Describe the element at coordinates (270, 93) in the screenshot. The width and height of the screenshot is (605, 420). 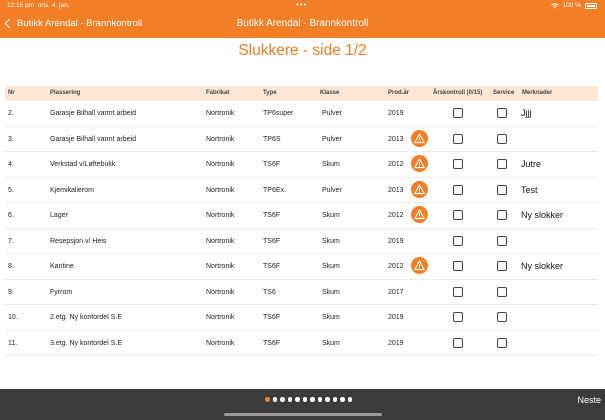
I see `col-type: Type` at that location.